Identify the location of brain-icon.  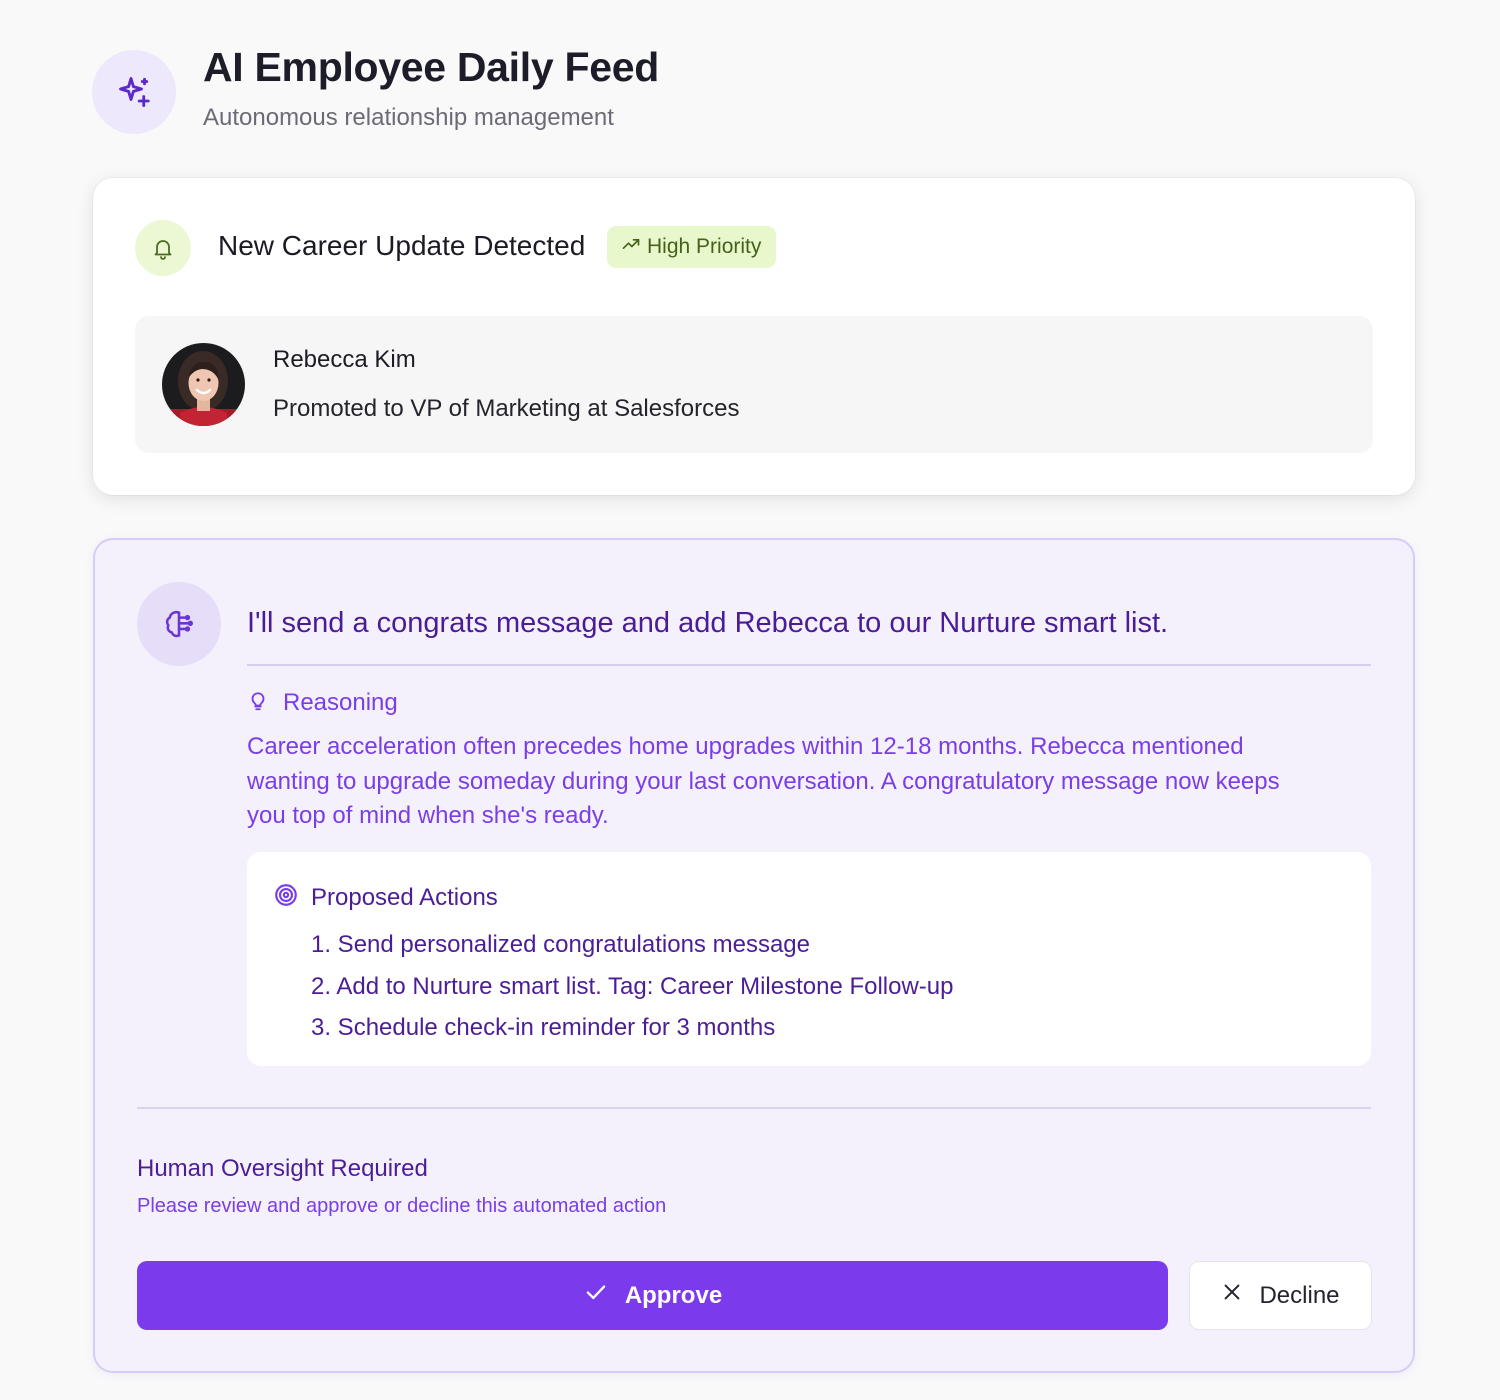
(179, 624).